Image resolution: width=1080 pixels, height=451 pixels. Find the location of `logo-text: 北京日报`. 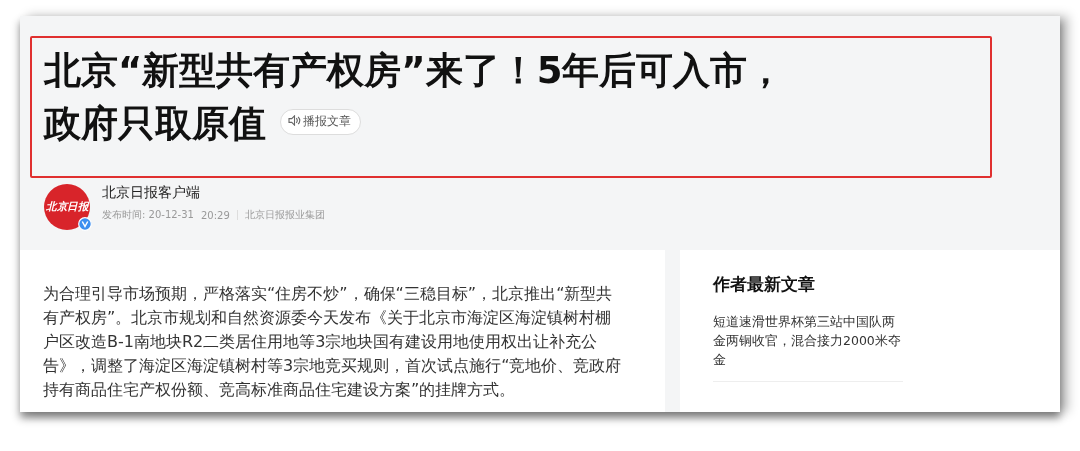

logo-text: 北京日报 is located at coordinates (67, 207).